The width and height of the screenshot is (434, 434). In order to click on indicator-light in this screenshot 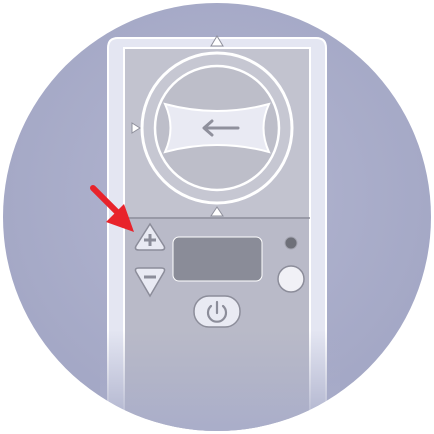, I will do `click(291, 243)`.